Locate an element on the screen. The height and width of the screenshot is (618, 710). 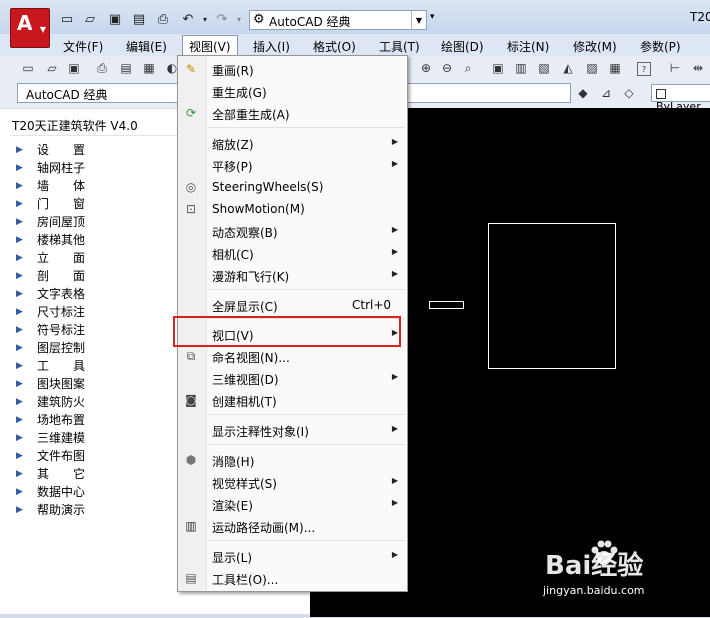
highlight-box is located at coordinates (287, 331).